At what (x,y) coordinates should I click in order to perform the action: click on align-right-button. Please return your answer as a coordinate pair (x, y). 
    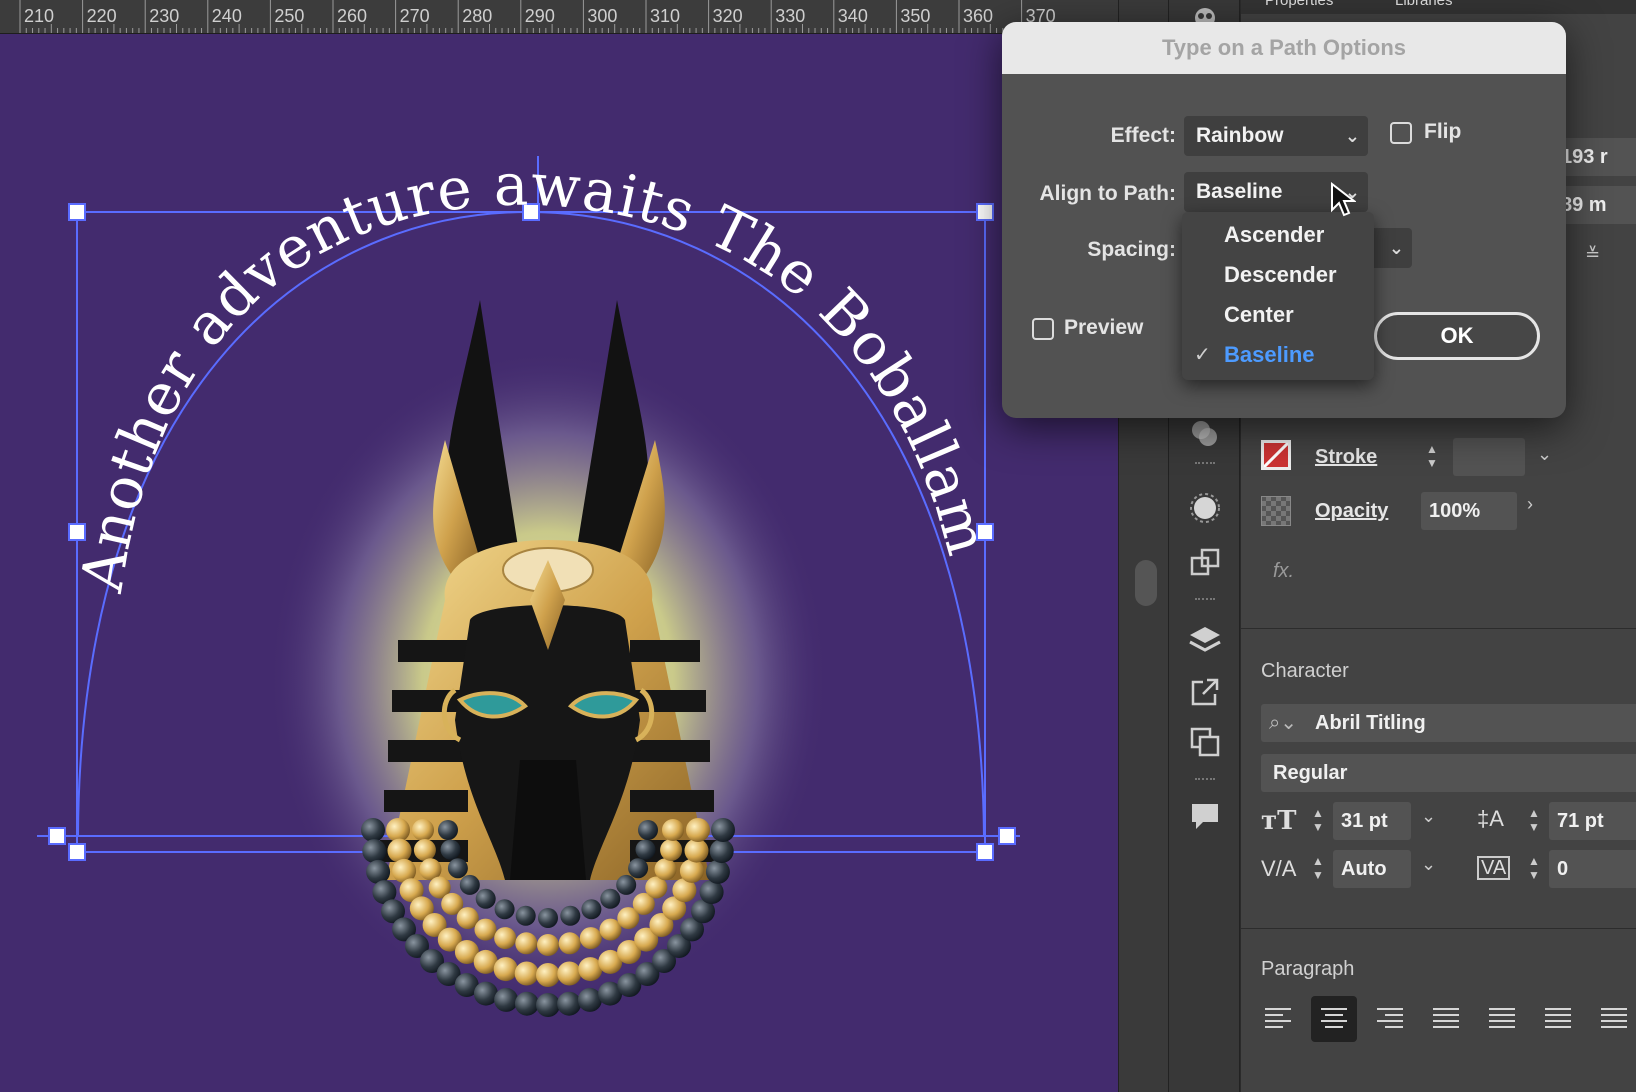
    Looking at the image, I should click on (1390, 1019).